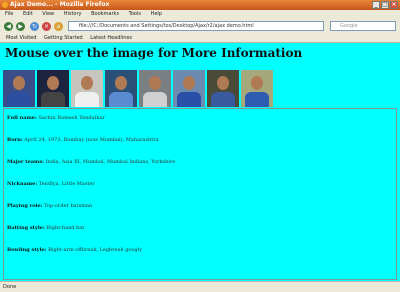  I want to click on home-icon: ⌂, so click(58, 26).